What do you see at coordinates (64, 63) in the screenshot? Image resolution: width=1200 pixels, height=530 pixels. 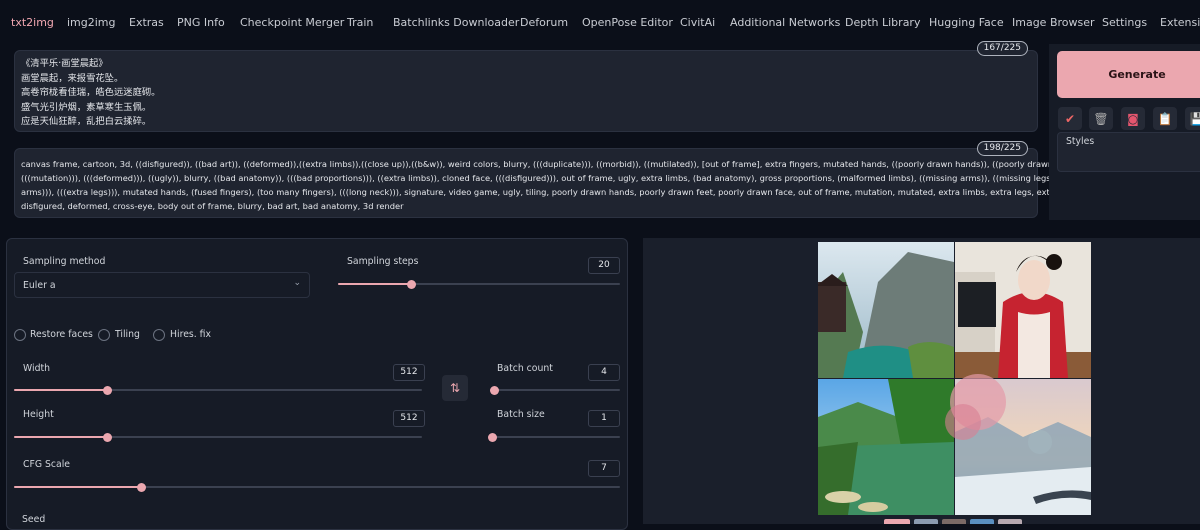 I see `prompt-line: 《清平乐·画堂晨起》` at bounding box center [64, 63].